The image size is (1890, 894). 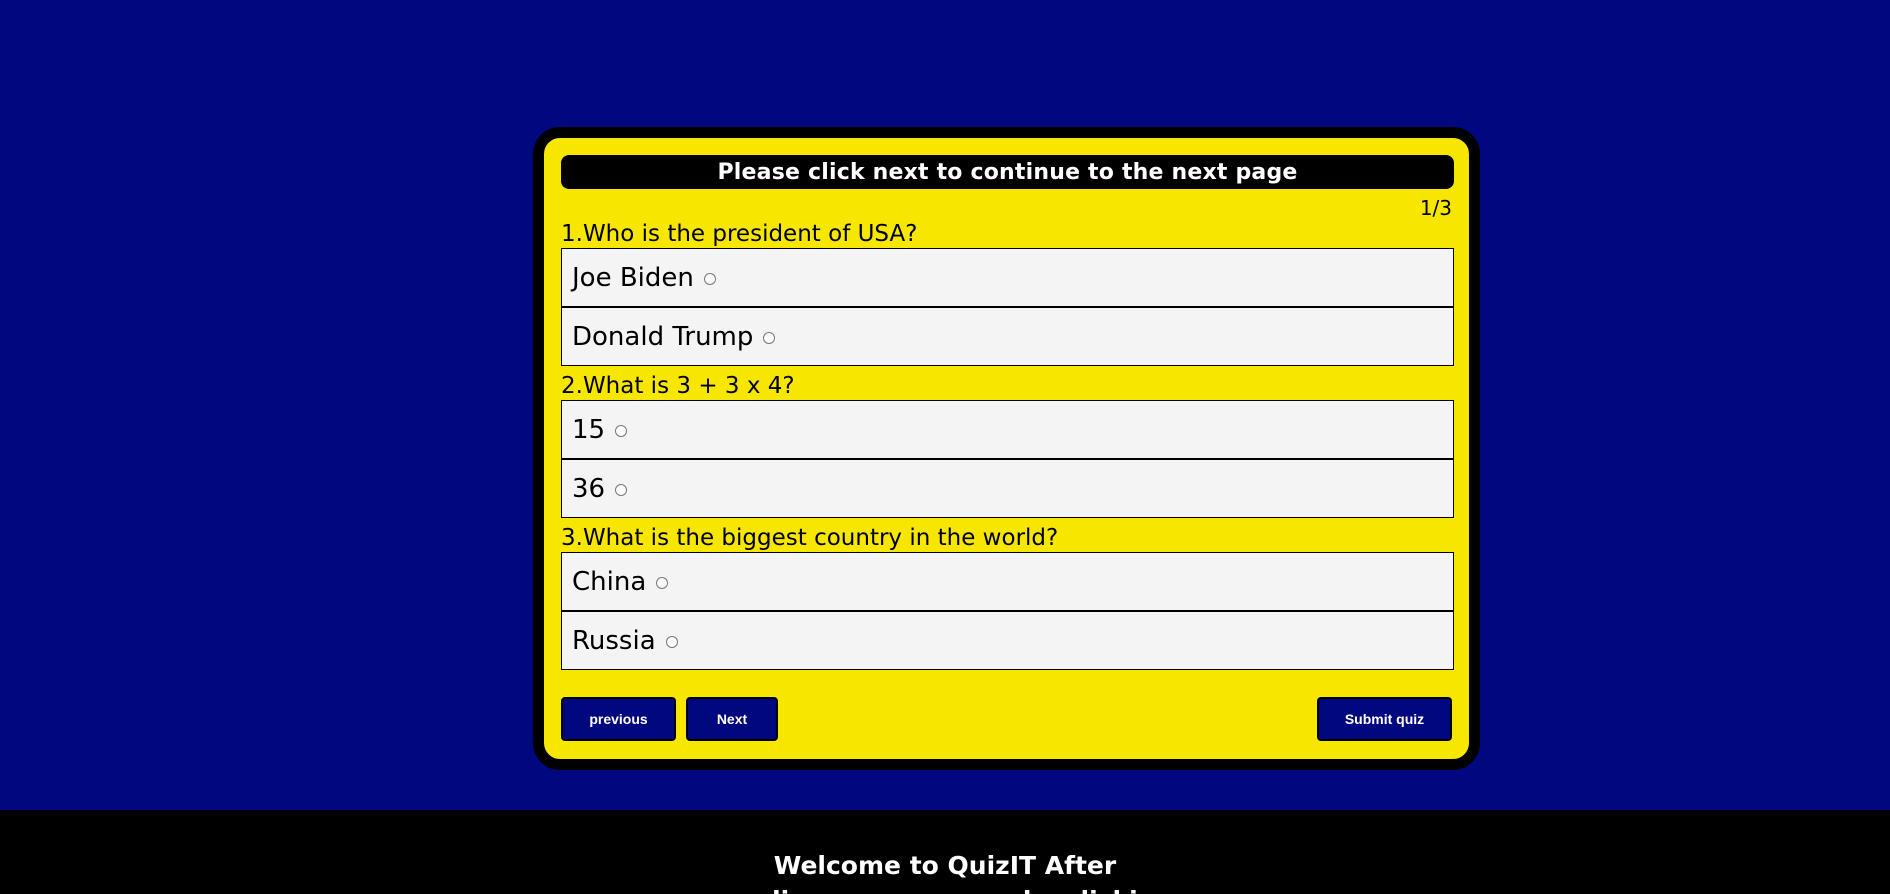 I want to click on answer-option: 36, so click(x=1007, y=488).